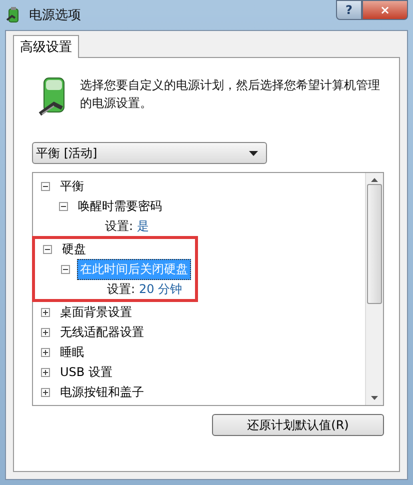 This screenshot has width=413, height=485. What do you see at coordinates (230, 94) in the screenshot?
I see `instruction-text: 选择您要自定义的电源计划，然后选择您希望计算机管理的电源设置。` at bounding box center [230, 94].